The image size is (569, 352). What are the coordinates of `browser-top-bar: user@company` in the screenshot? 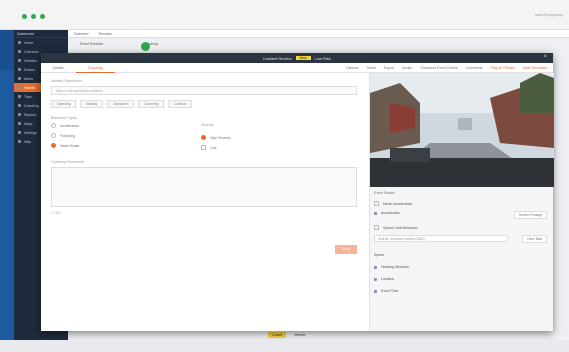 It's located at (284, 15).